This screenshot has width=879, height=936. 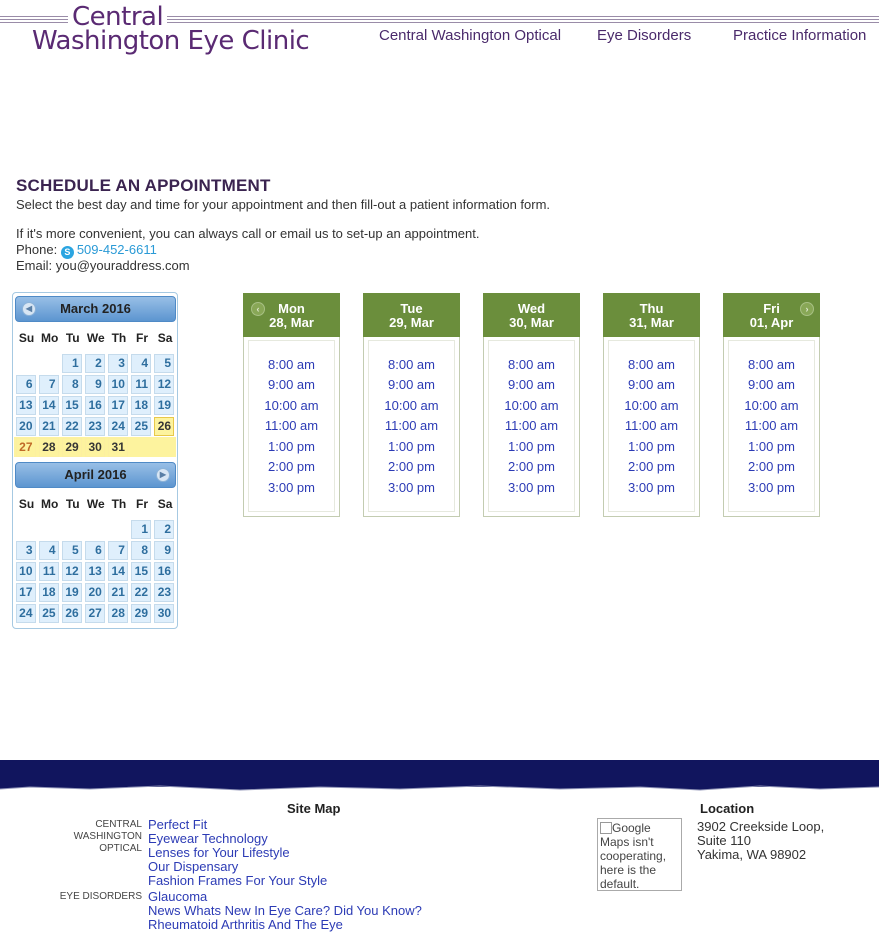 I want to click on calendar-day: 4, so click(x=141, y=363).